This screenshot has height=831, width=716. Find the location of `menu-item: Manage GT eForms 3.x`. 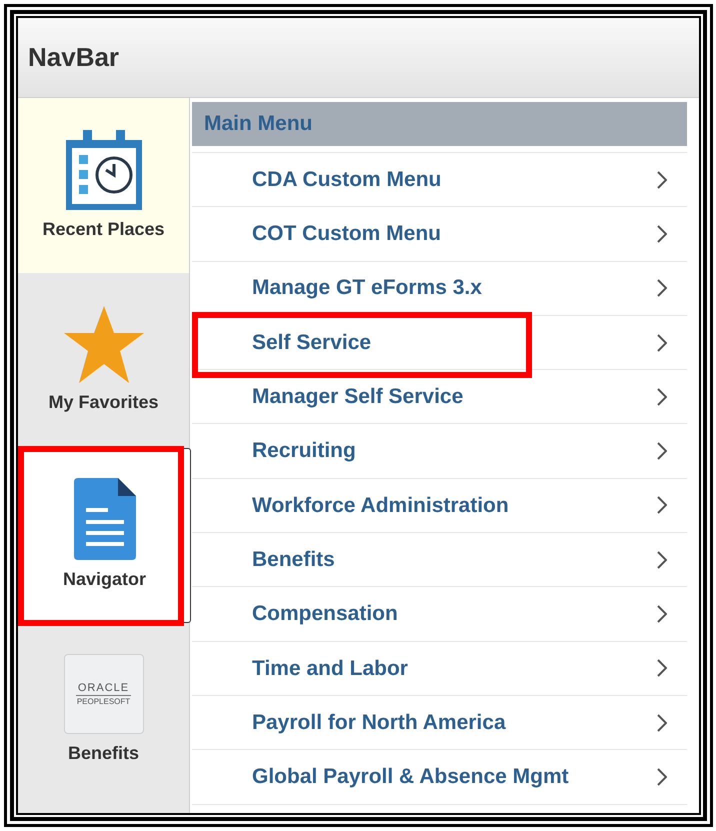

menu-item: Manage GT eForms 3.x is located at coordinates (439, 289).